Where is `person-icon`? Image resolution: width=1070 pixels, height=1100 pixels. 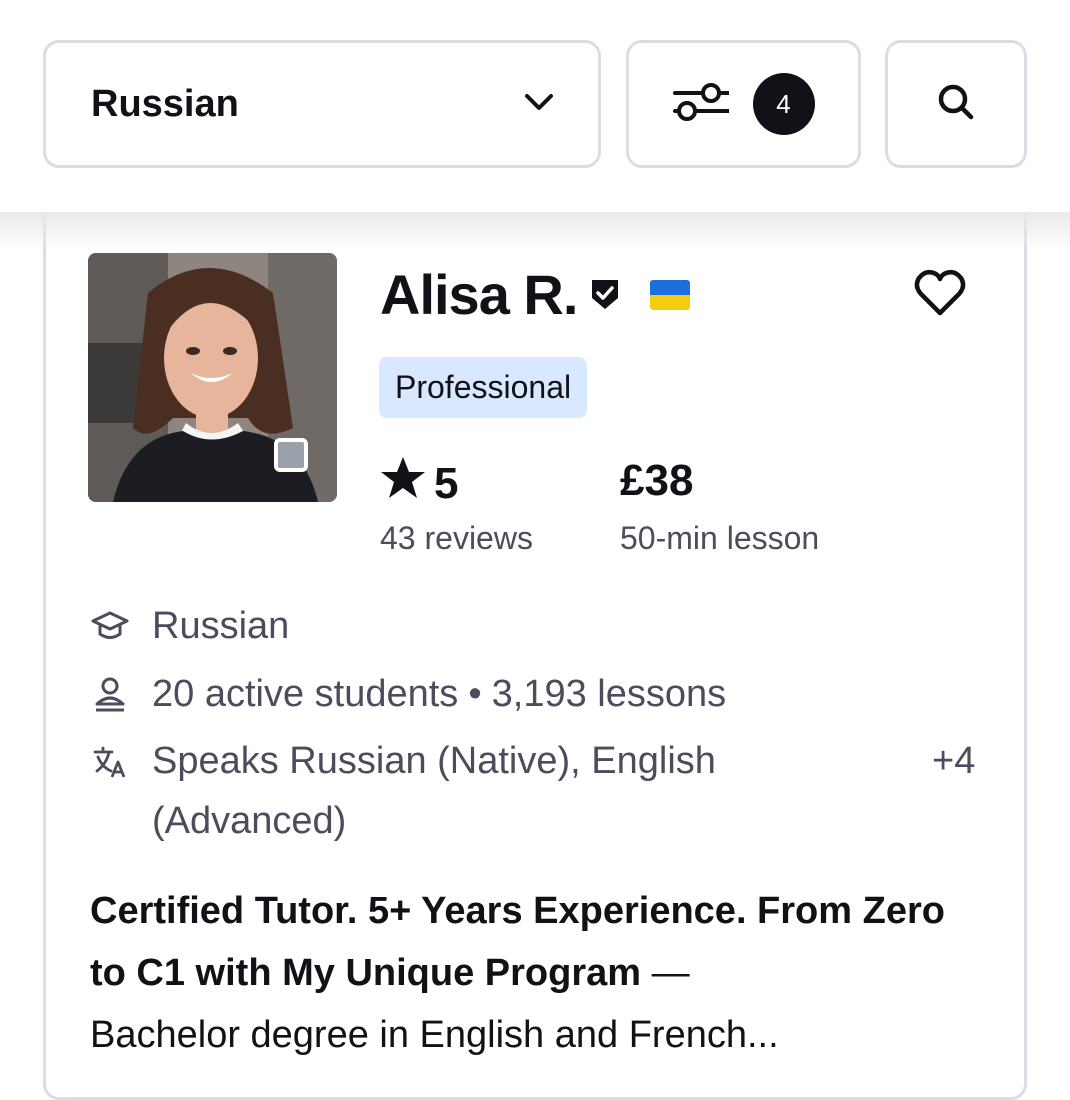
person-icon is located at coordinates (110, 695).